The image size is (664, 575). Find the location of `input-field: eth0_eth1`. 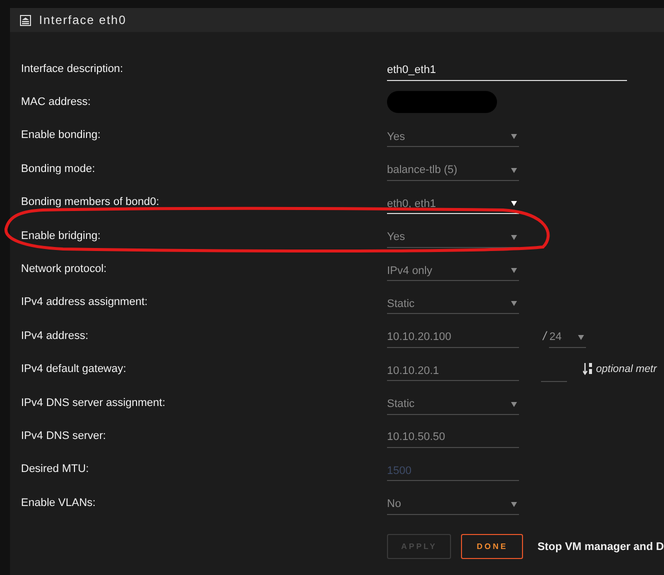

input-field: eth0_eth1 is located at coordinates (507, 68).